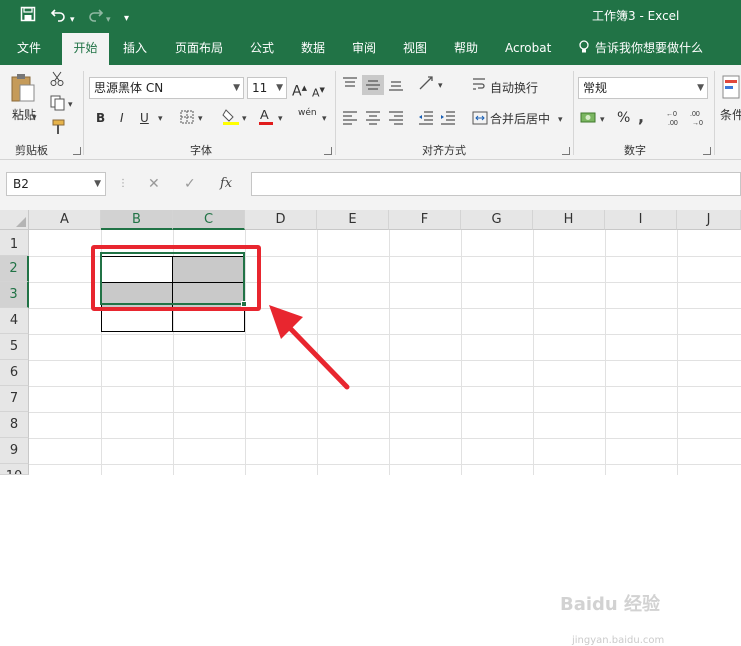  Describe the element at coordinates (514, 88) in the screenshot. I see `wrap-text-button: 自动换行` at that location.